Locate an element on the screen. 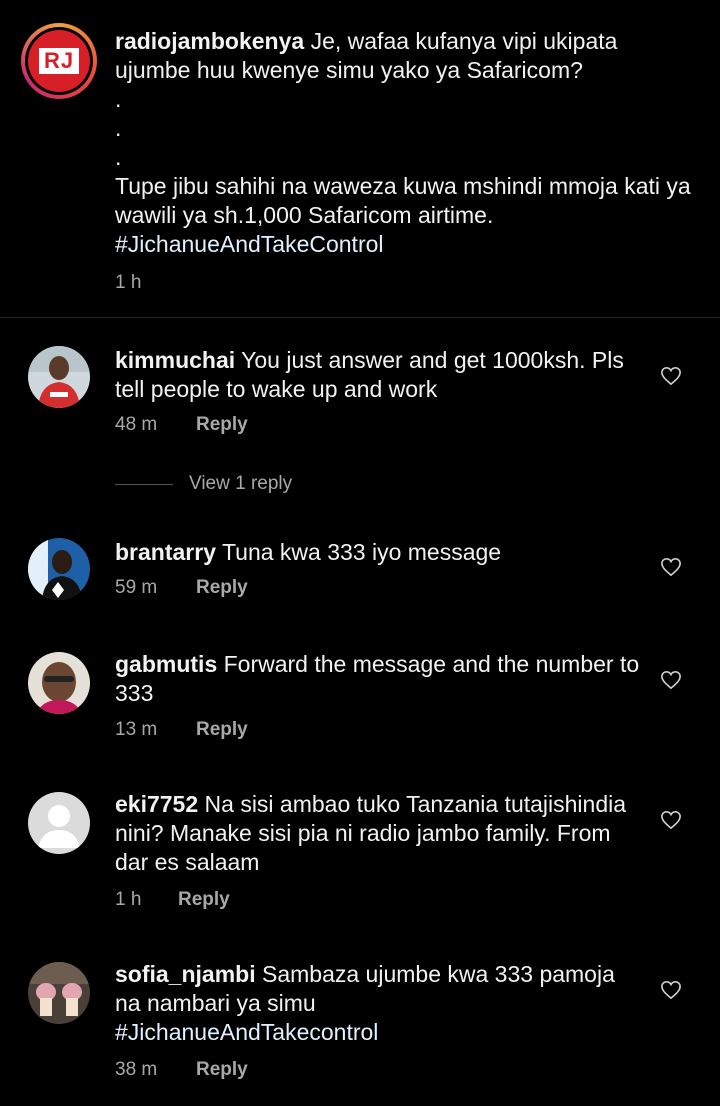  comment-timestamp: 48 m is located at coordinates (136, 424).